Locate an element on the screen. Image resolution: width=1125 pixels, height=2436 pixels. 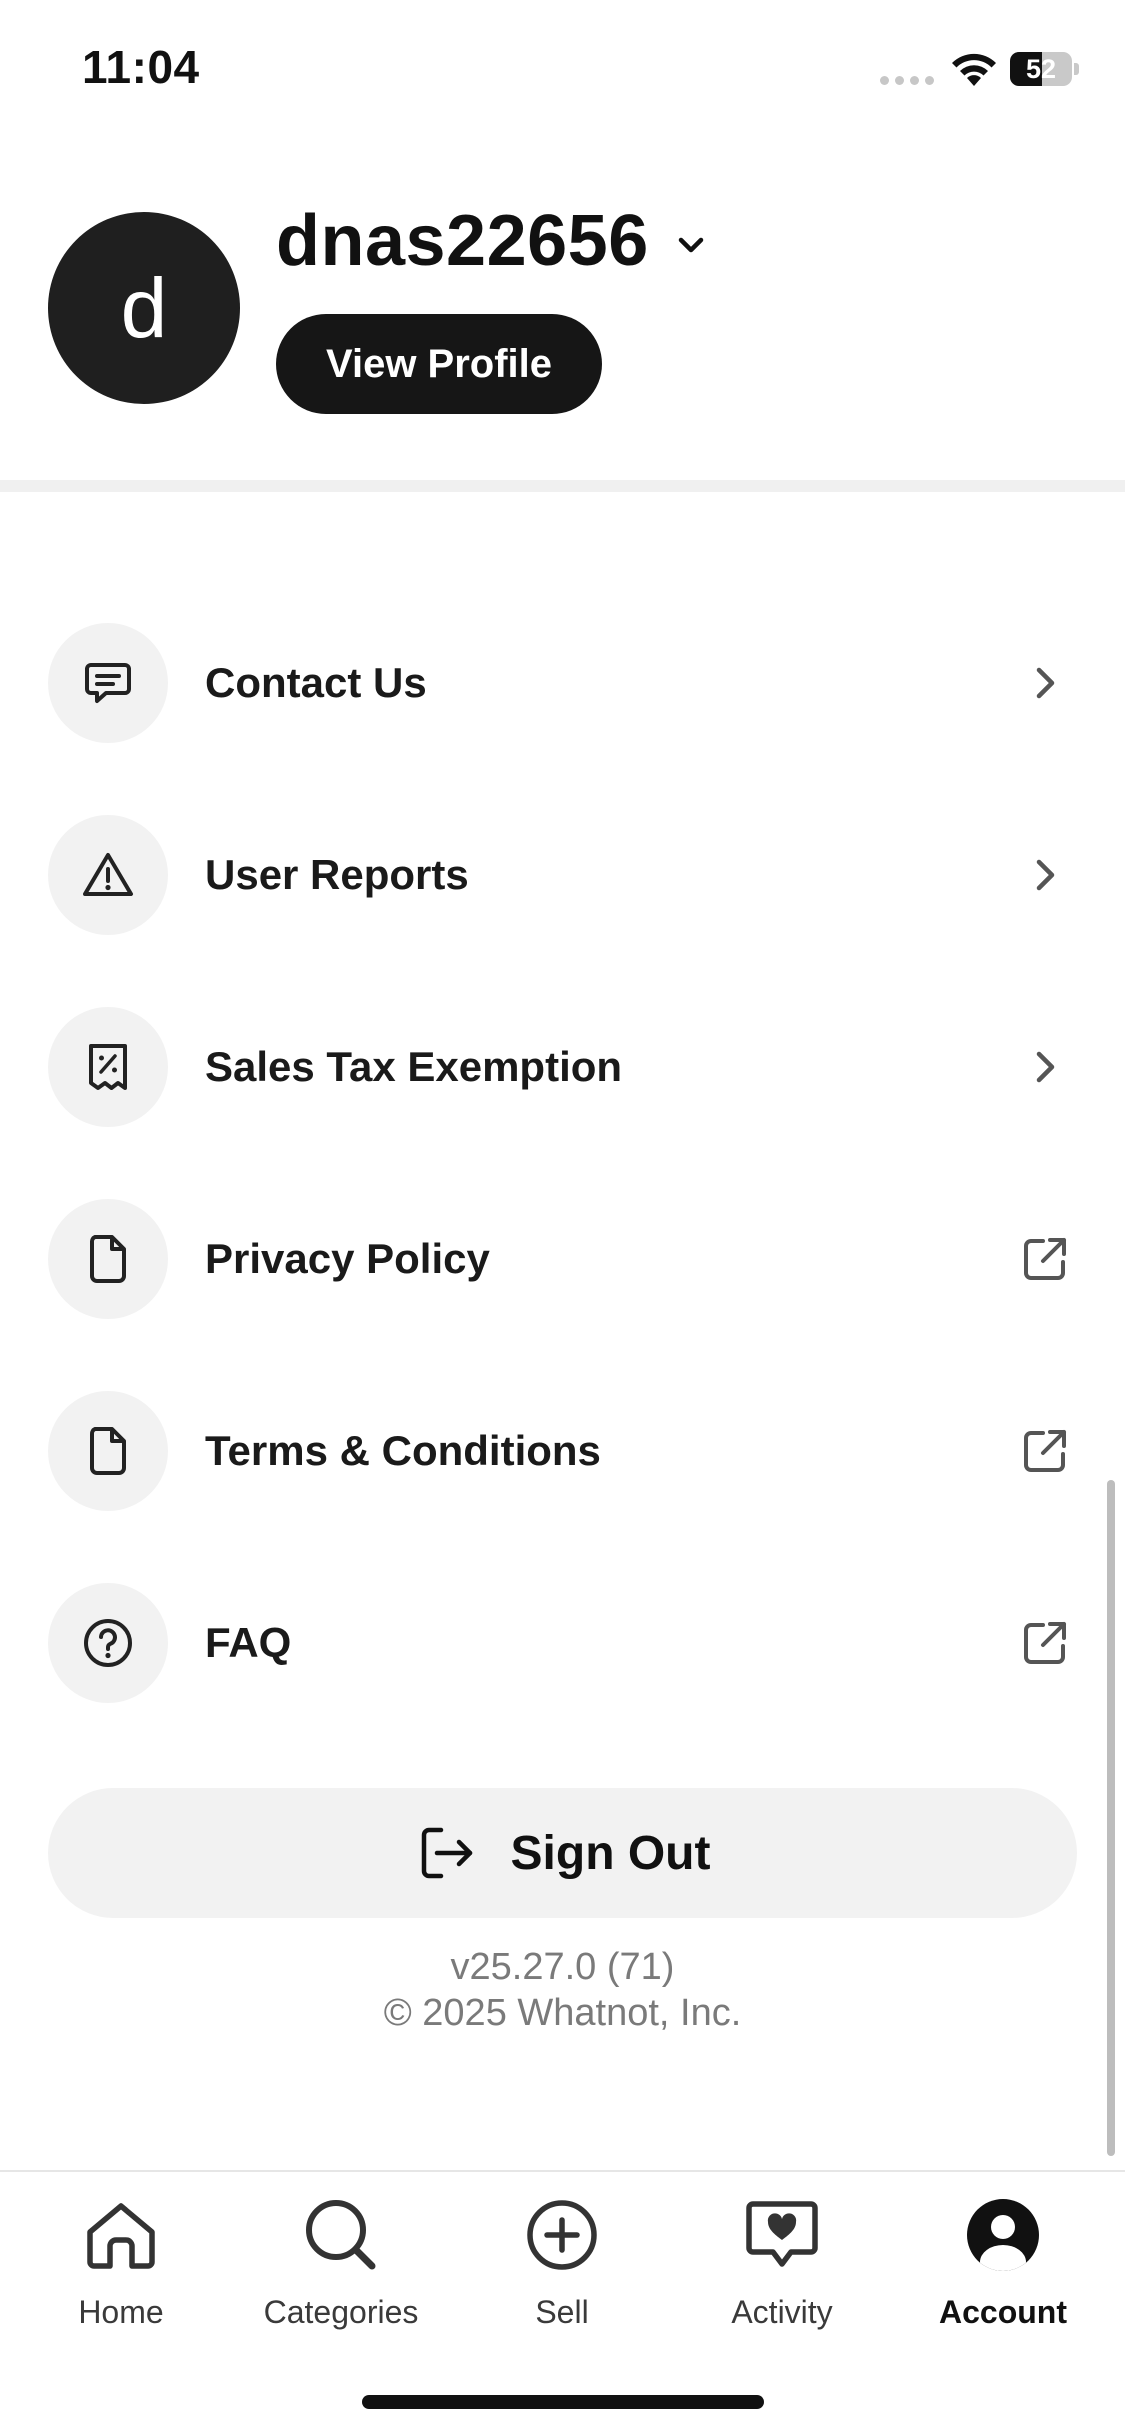
app-version: v25.27.0 (71) is located at coordinates (562, 1967).